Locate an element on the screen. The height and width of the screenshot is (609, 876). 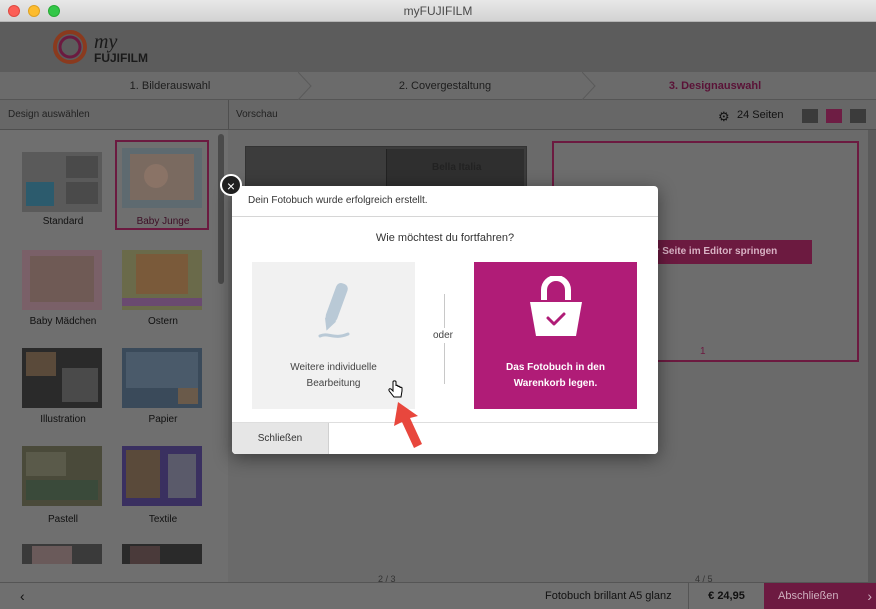
sub-toolbar: Design auswählen Vorschau ⚙ 24 Seiten is located at coordinates (438, 115).